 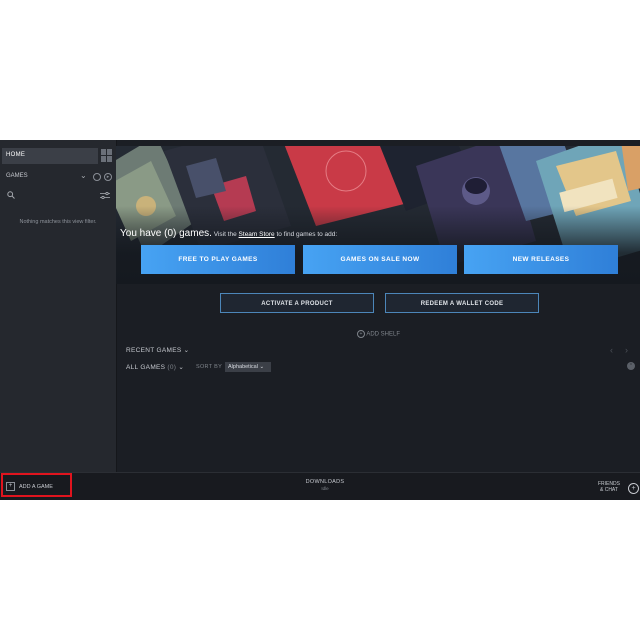 What do you see at coordinates (172, 367) in the screenshot?
I see `all-games-count: (0)` at bounding box center [172, 367].